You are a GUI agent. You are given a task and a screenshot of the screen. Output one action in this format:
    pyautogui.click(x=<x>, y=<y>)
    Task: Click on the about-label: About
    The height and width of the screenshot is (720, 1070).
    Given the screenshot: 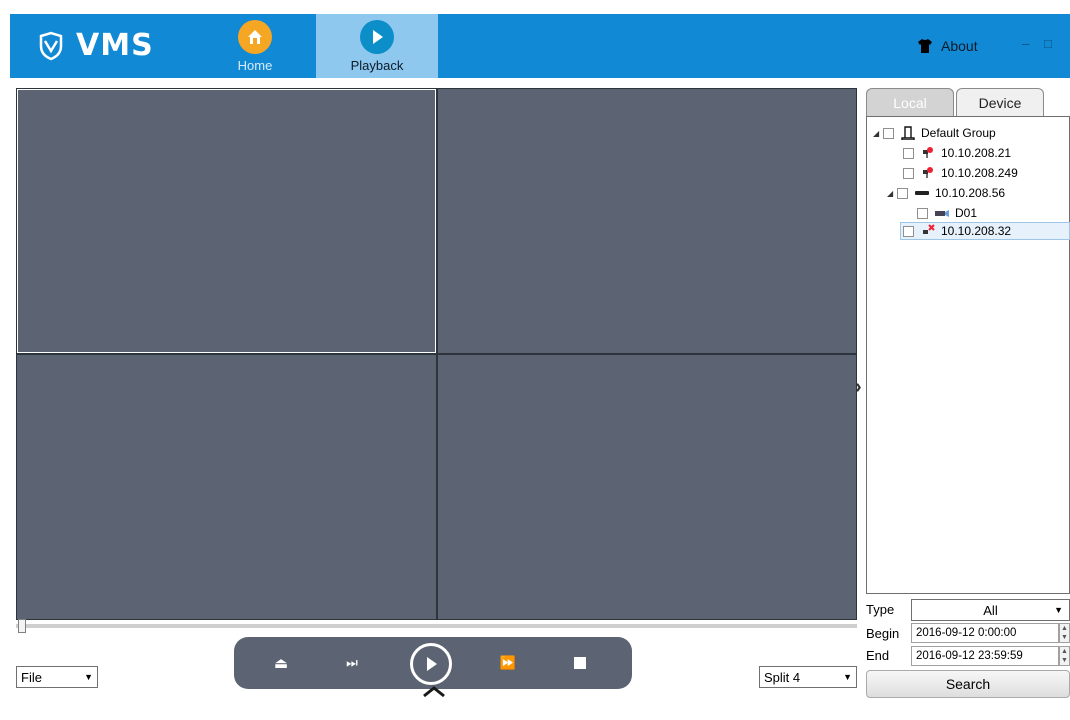 What is the action you would take?
    pyautogui.click(x=959, y=46)
    